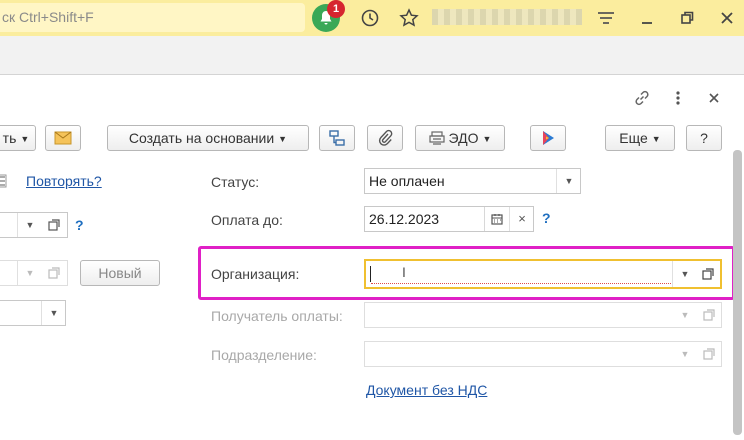 The image size is (744, 440). Describe the element at coordinates (449, 219) in the screenshot. I see `pay-until-field: 26.12.2023 ×` at that location.